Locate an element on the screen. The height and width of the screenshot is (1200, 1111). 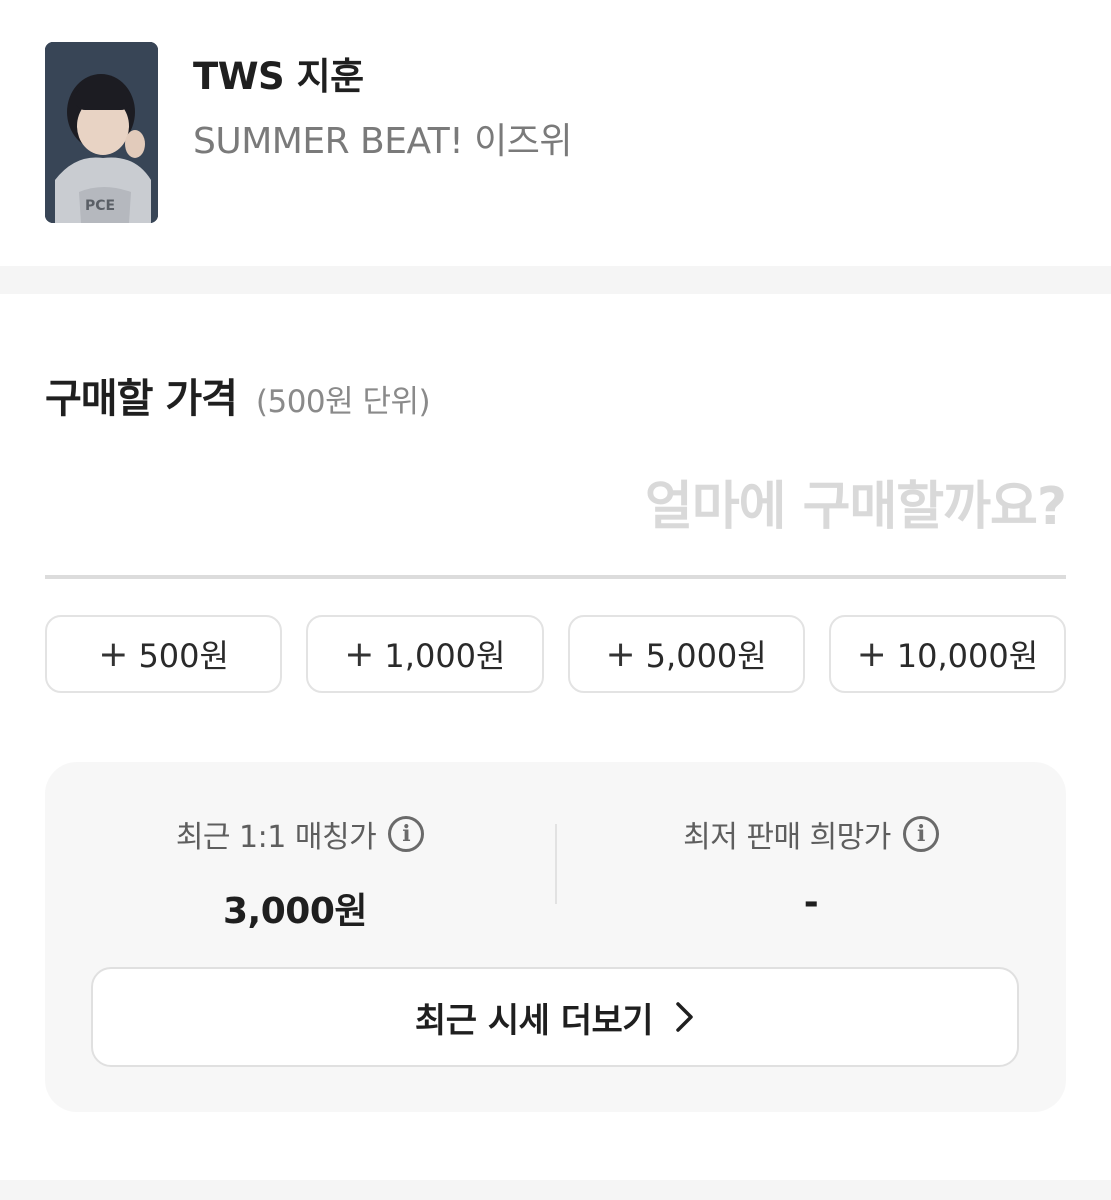
add-5000-button: + 5,000원 is located at coordinates (686, 654).